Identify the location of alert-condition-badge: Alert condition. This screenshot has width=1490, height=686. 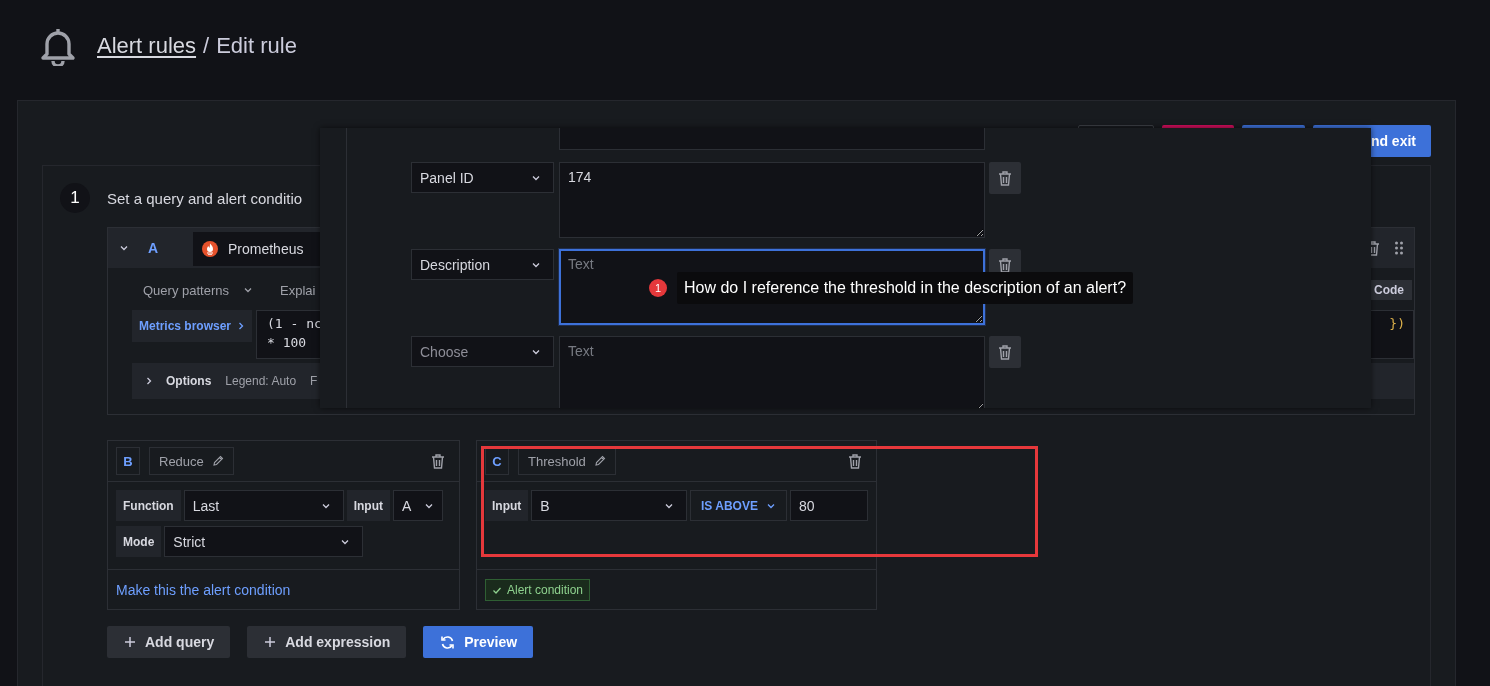
(538, 589).